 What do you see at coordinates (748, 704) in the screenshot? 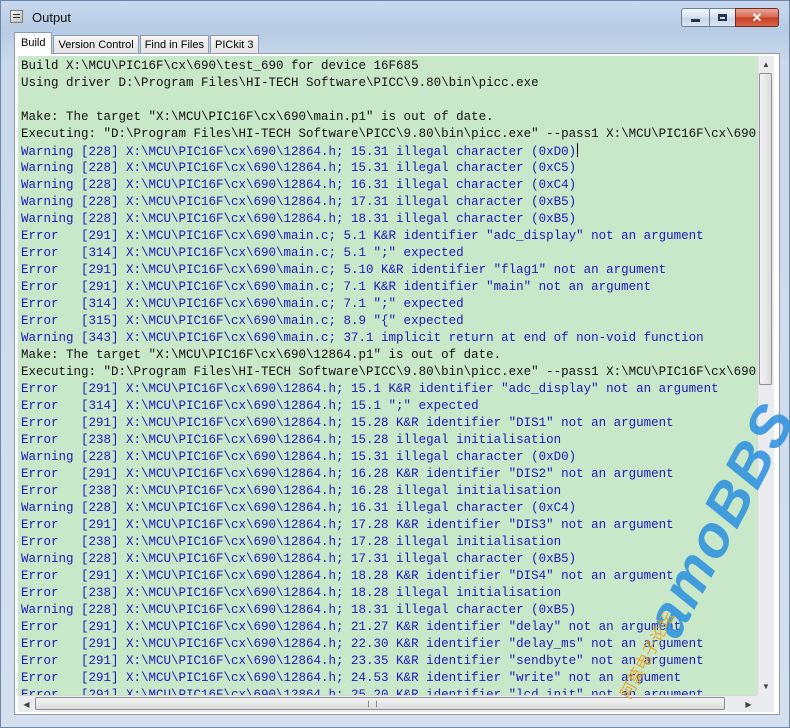
I see `scroll-right-arrow-icon: ▶` at bounding box center [748, 704].